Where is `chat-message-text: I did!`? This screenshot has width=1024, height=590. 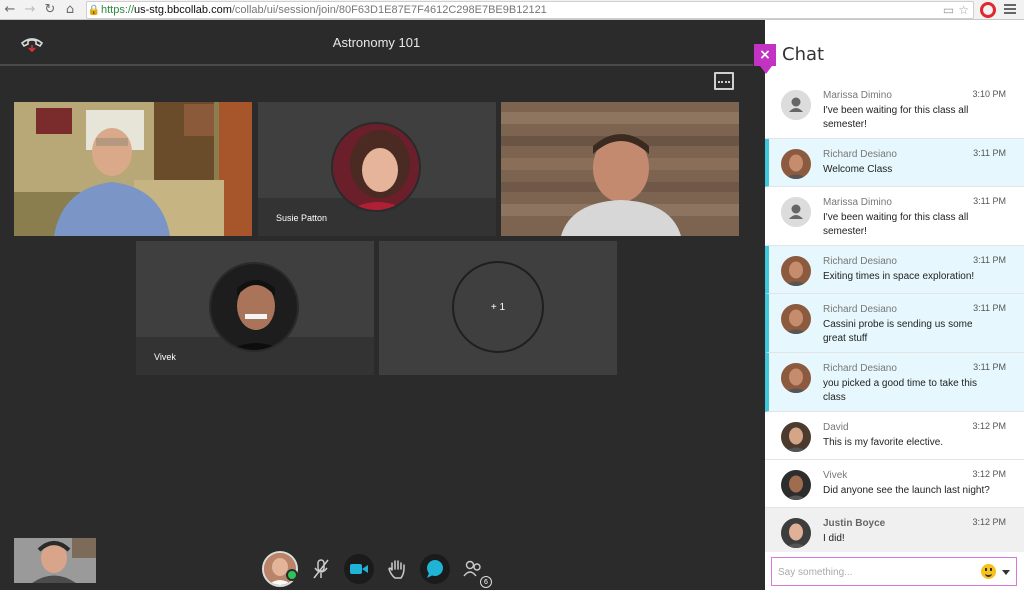
chat-message-text: I did! is located at coordinates (834, 538).